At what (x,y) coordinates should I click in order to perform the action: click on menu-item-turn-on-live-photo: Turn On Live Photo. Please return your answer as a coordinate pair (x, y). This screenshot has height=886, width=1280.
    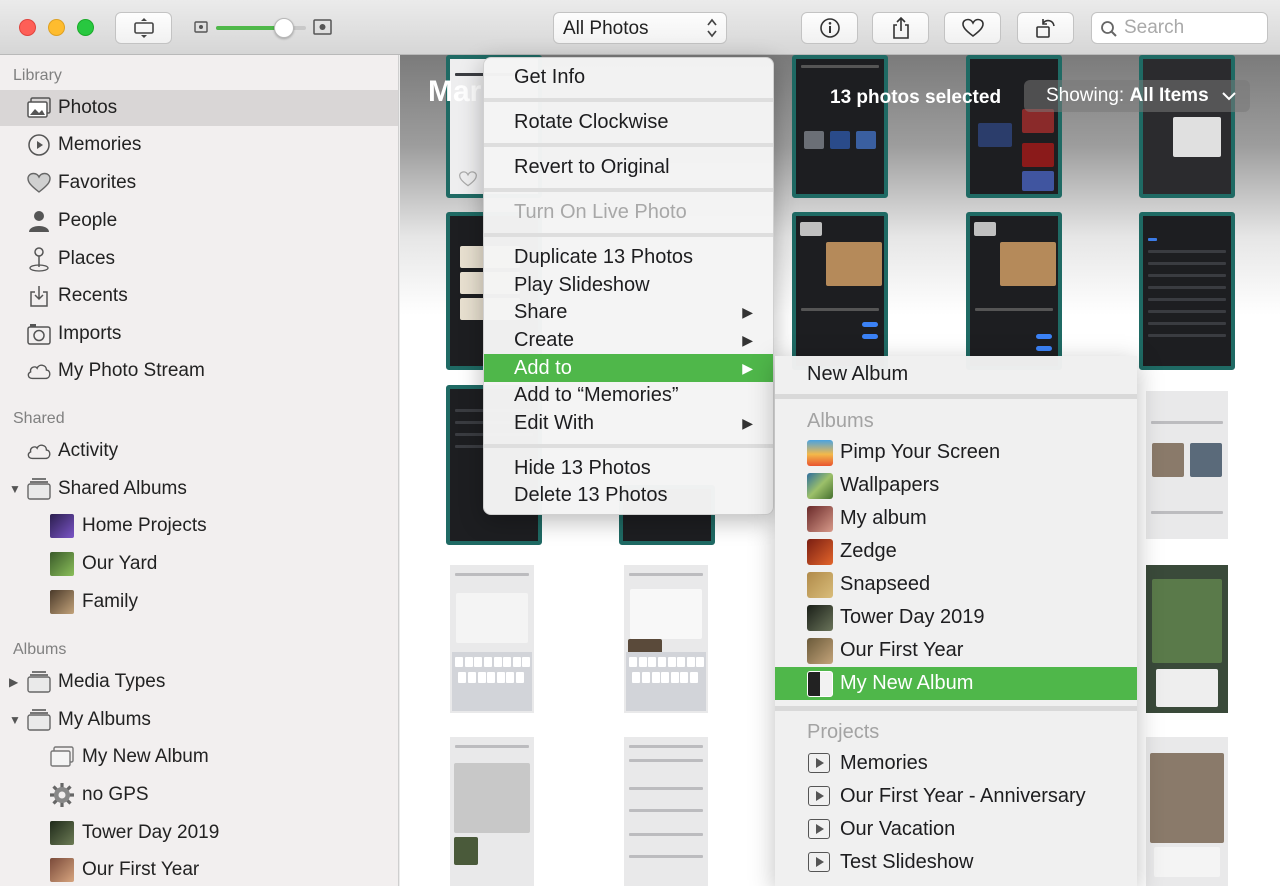
    Looking at the image, I should click on (600, 212).